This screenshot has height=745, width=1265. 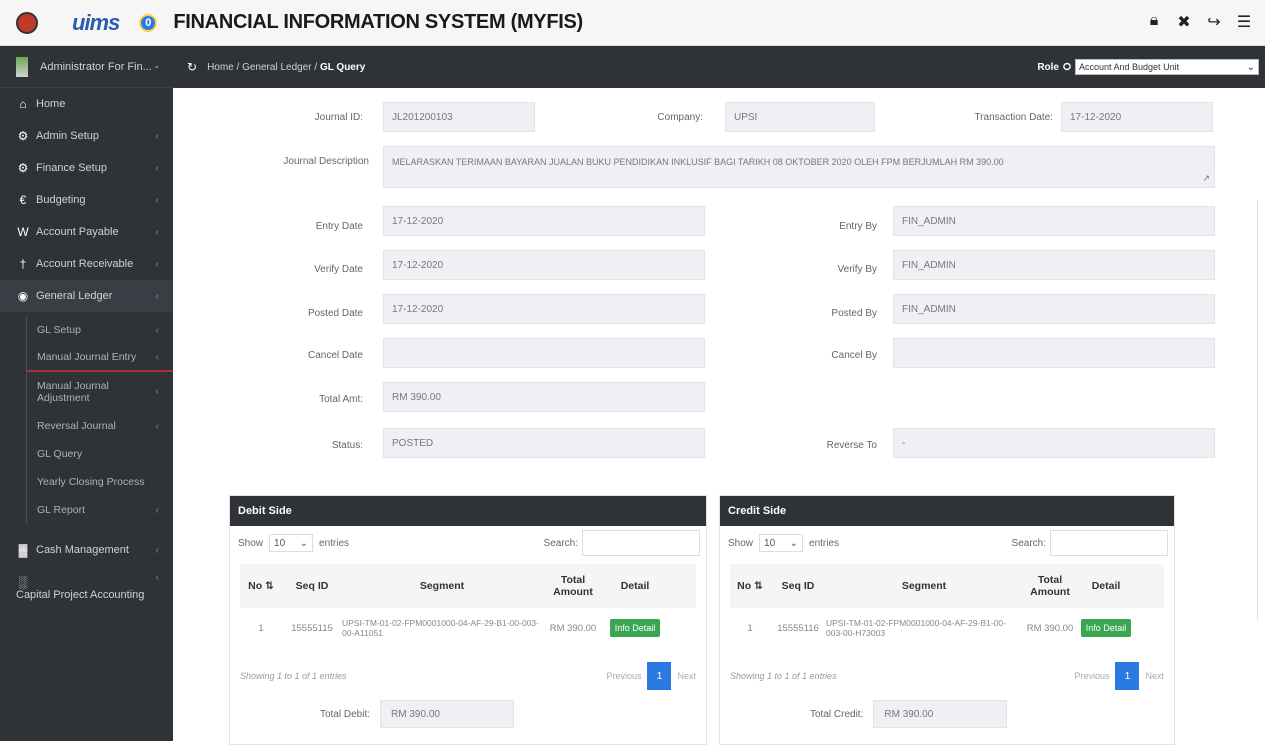 I want to click on column-label: Segment, so click(x=442, y=586).